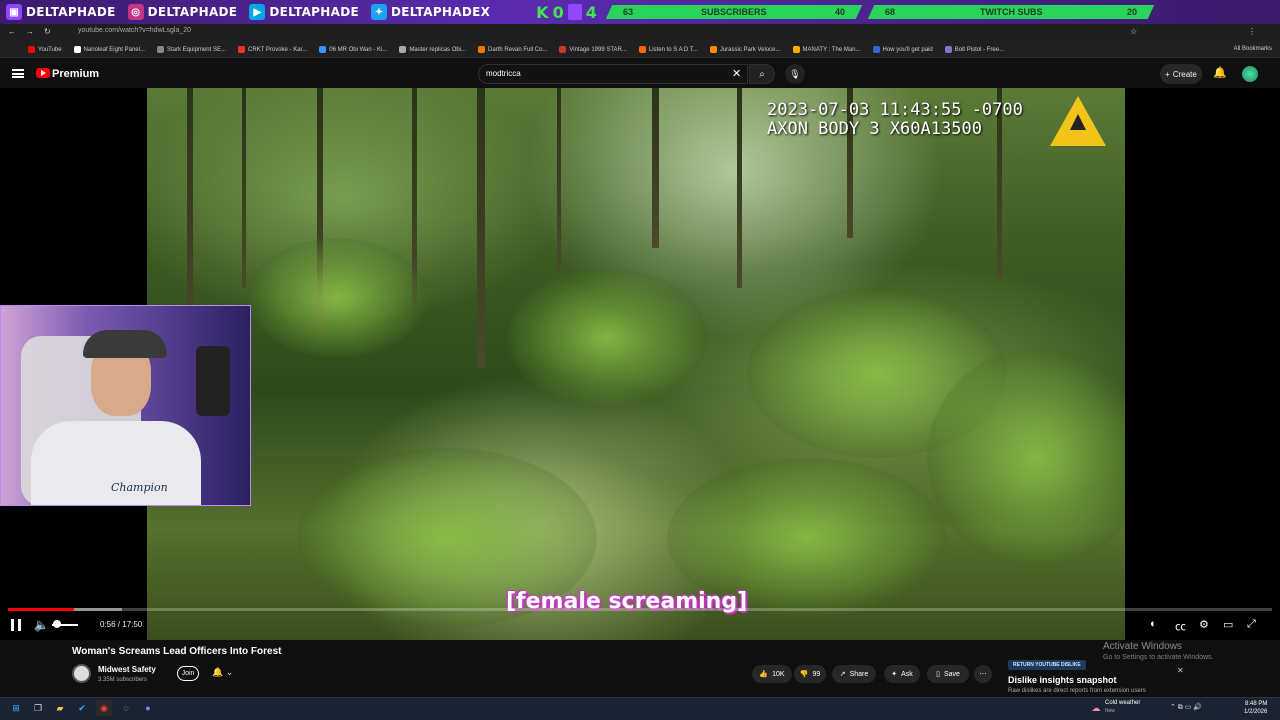 The width and height of the screenshot is (1280, 720). Describe the element at coordinates (104, 708) in the screenshot. I see `chrome-icon: ◉` at that location.